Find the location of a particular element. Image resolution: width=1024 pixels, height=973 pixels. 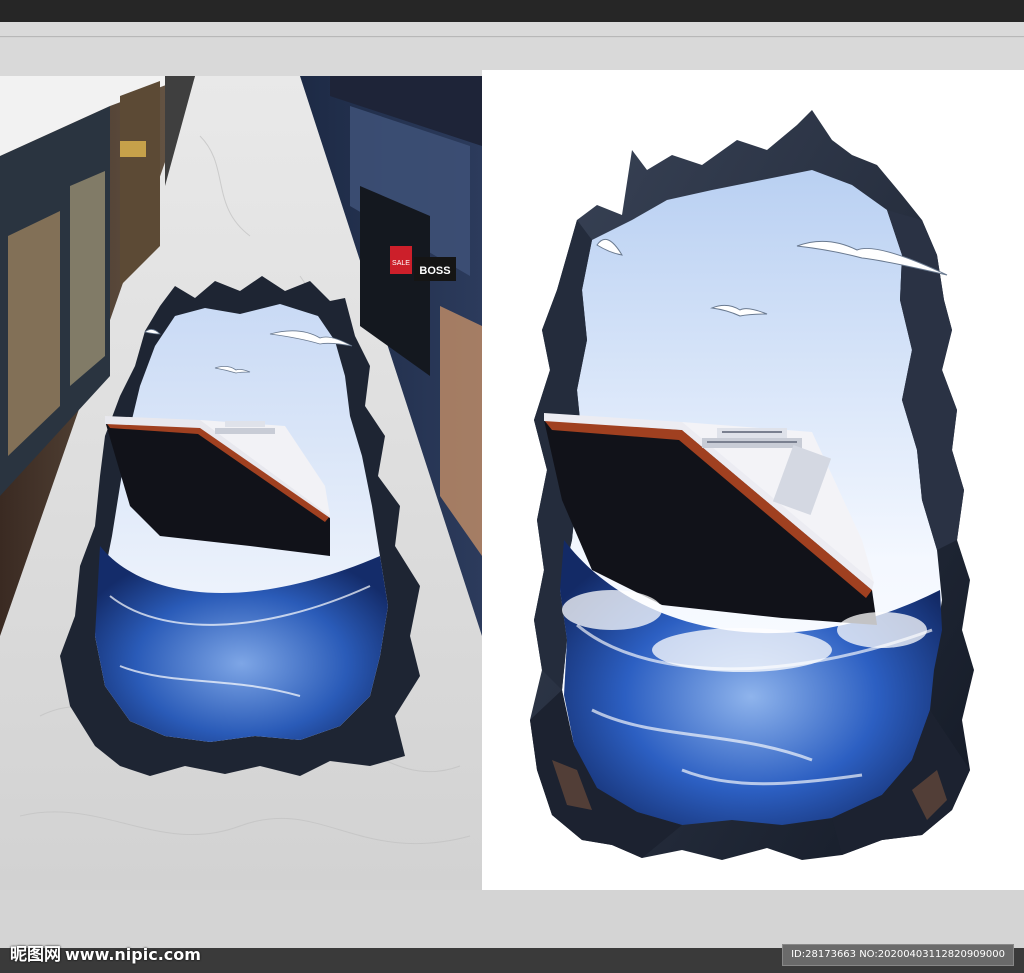

site-logo: 昵图网 www.nipic.com is located at coordinates (105, 952).